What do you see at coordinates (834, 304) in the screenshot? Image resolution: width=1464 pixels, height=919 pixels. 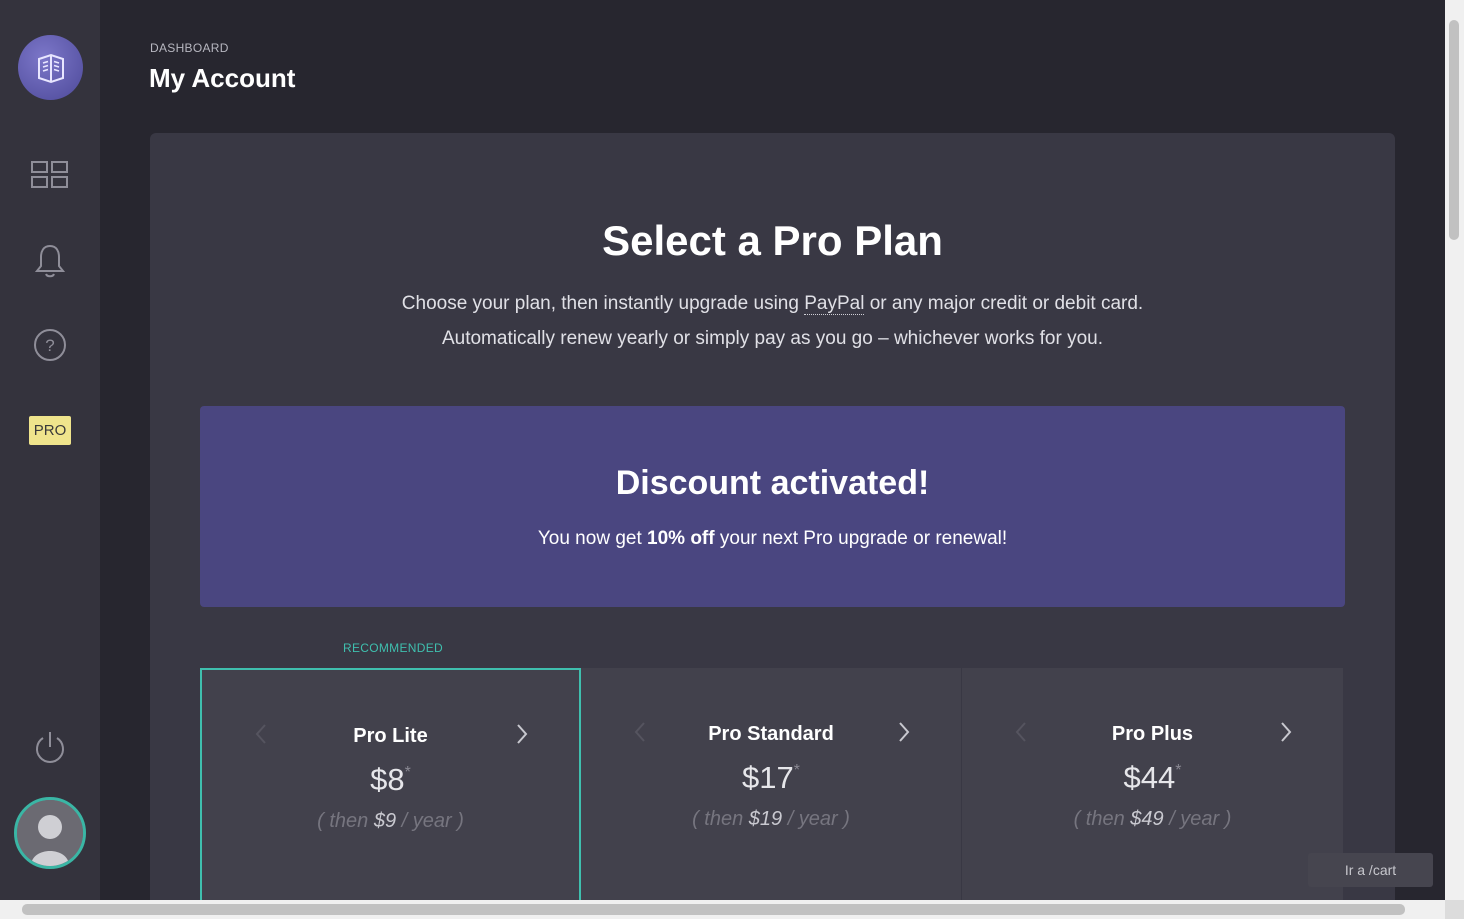 I see `paypal-link: PayPal` at bounding box center [834, 304].